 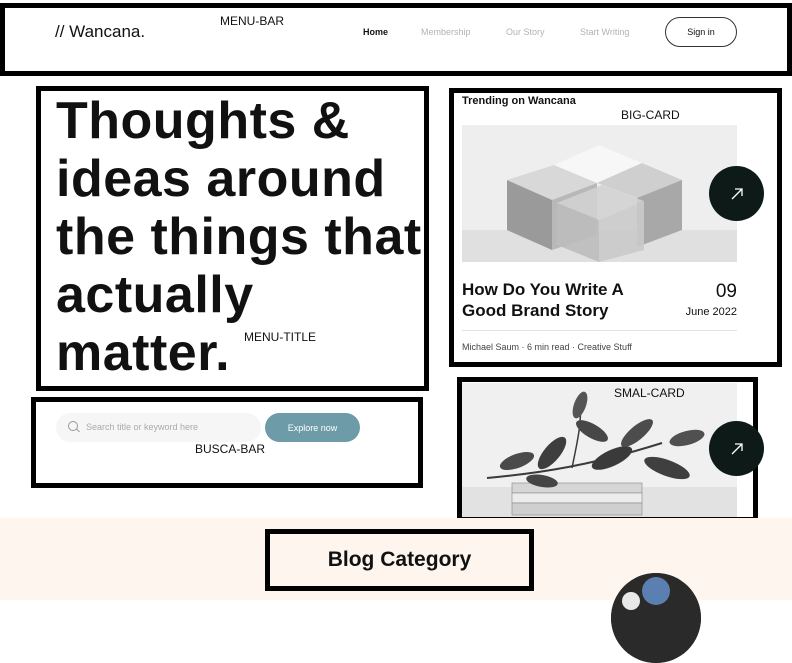 What do you see at coordinates (252, 21) in the screenshot?
I see `menu-bar-annotation-label: MENU-BAR` at bounding box center [252, 21].